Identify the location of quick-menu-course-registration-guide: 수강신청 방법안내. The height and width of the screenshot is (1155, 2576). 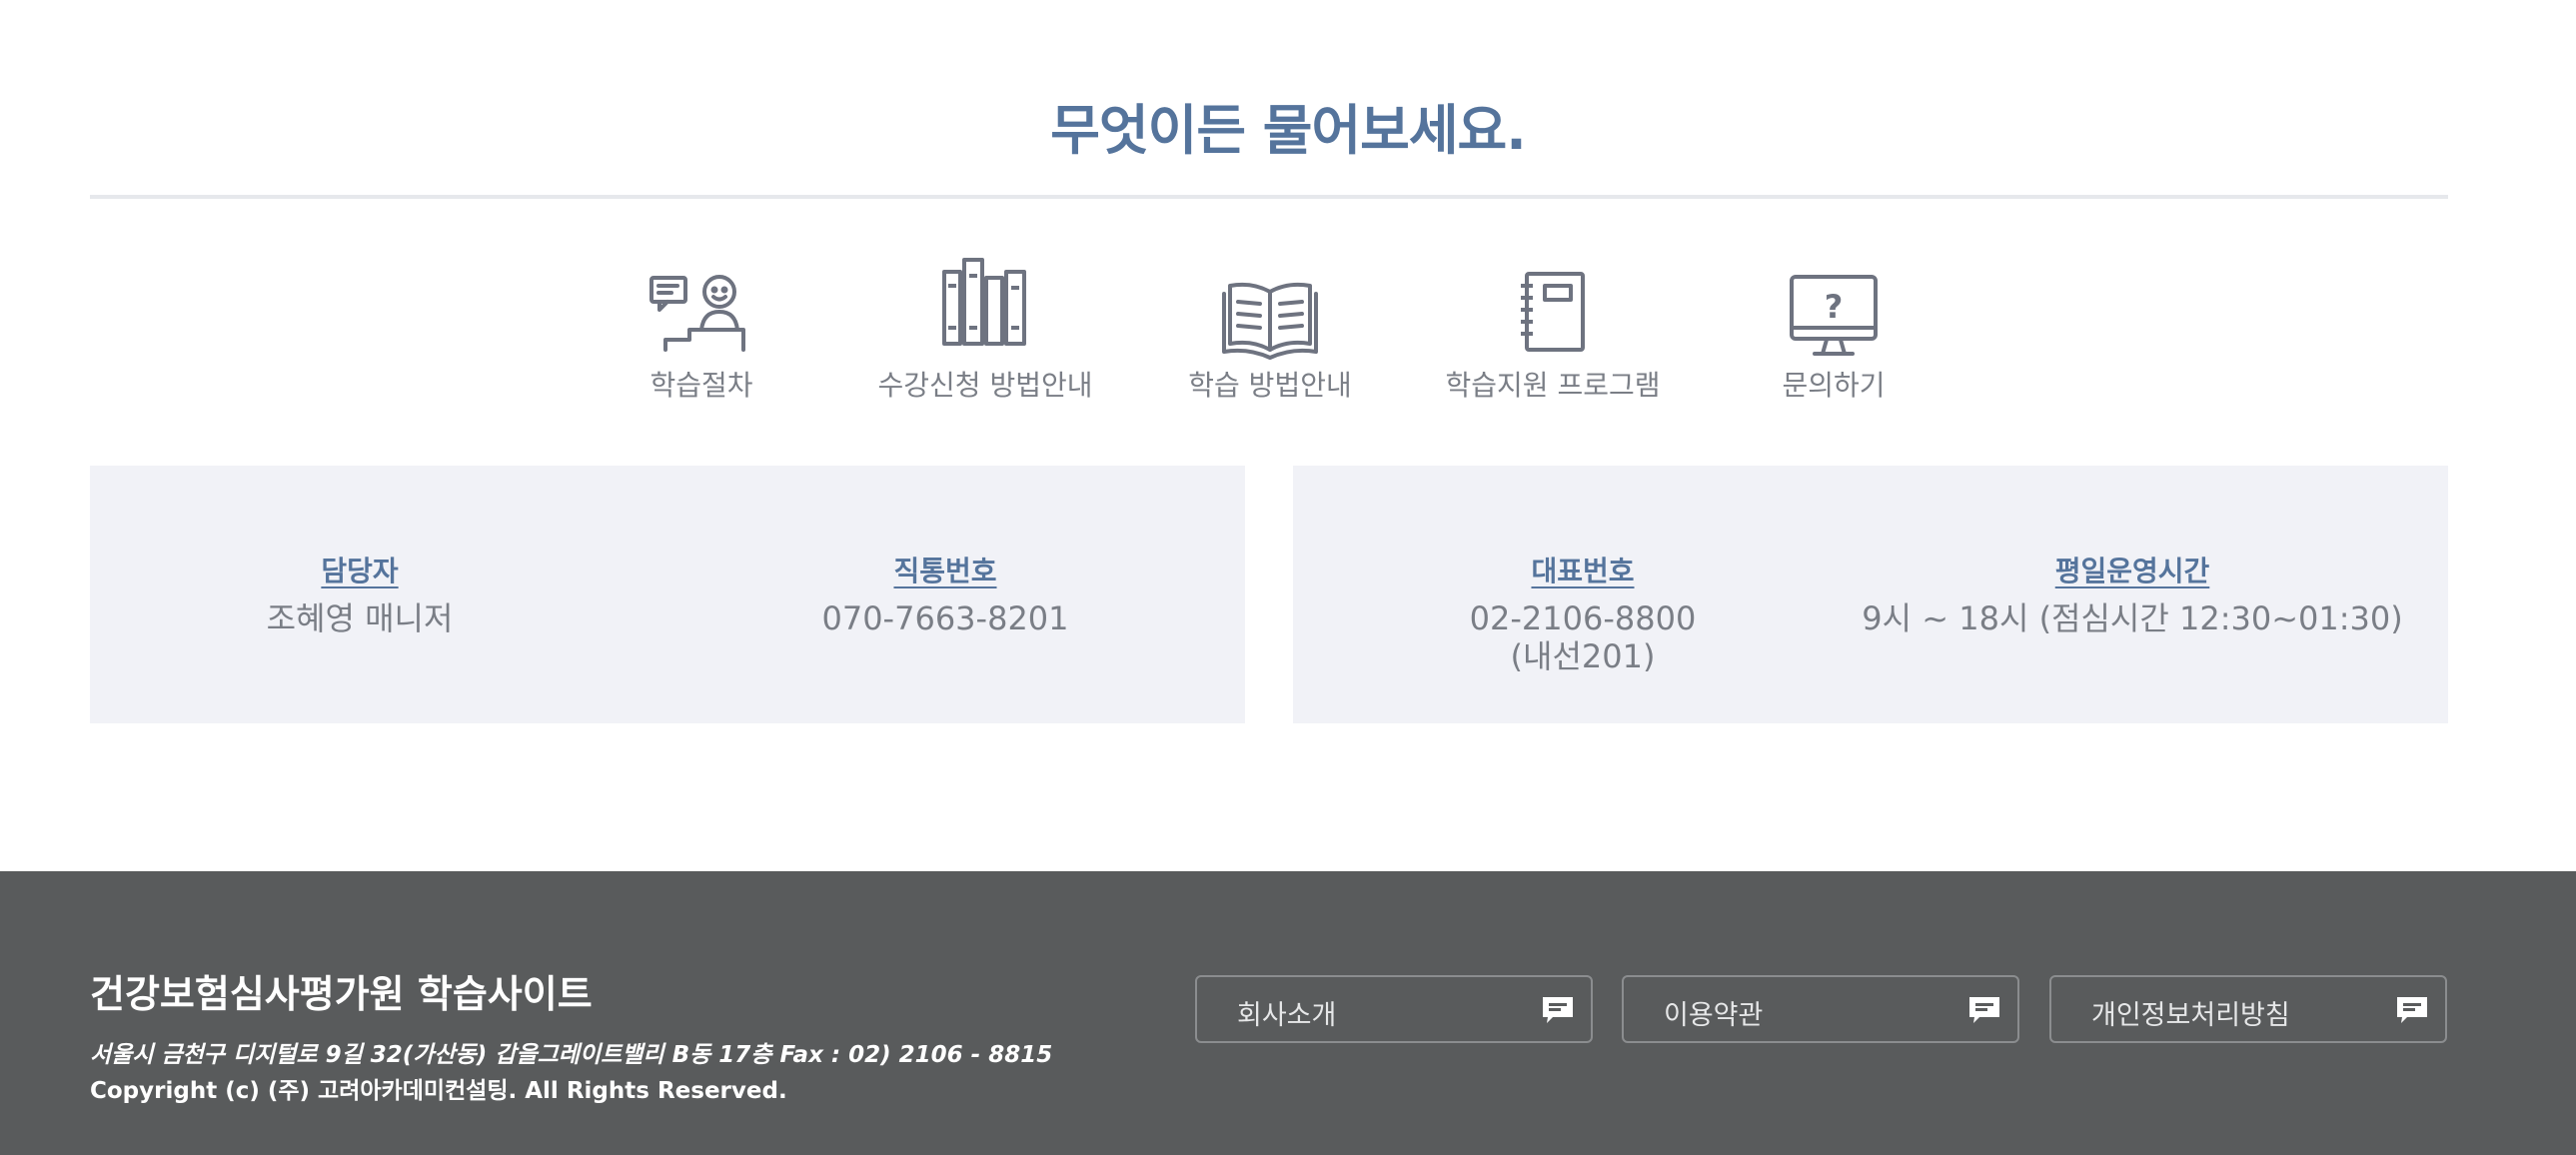
(985, 330).